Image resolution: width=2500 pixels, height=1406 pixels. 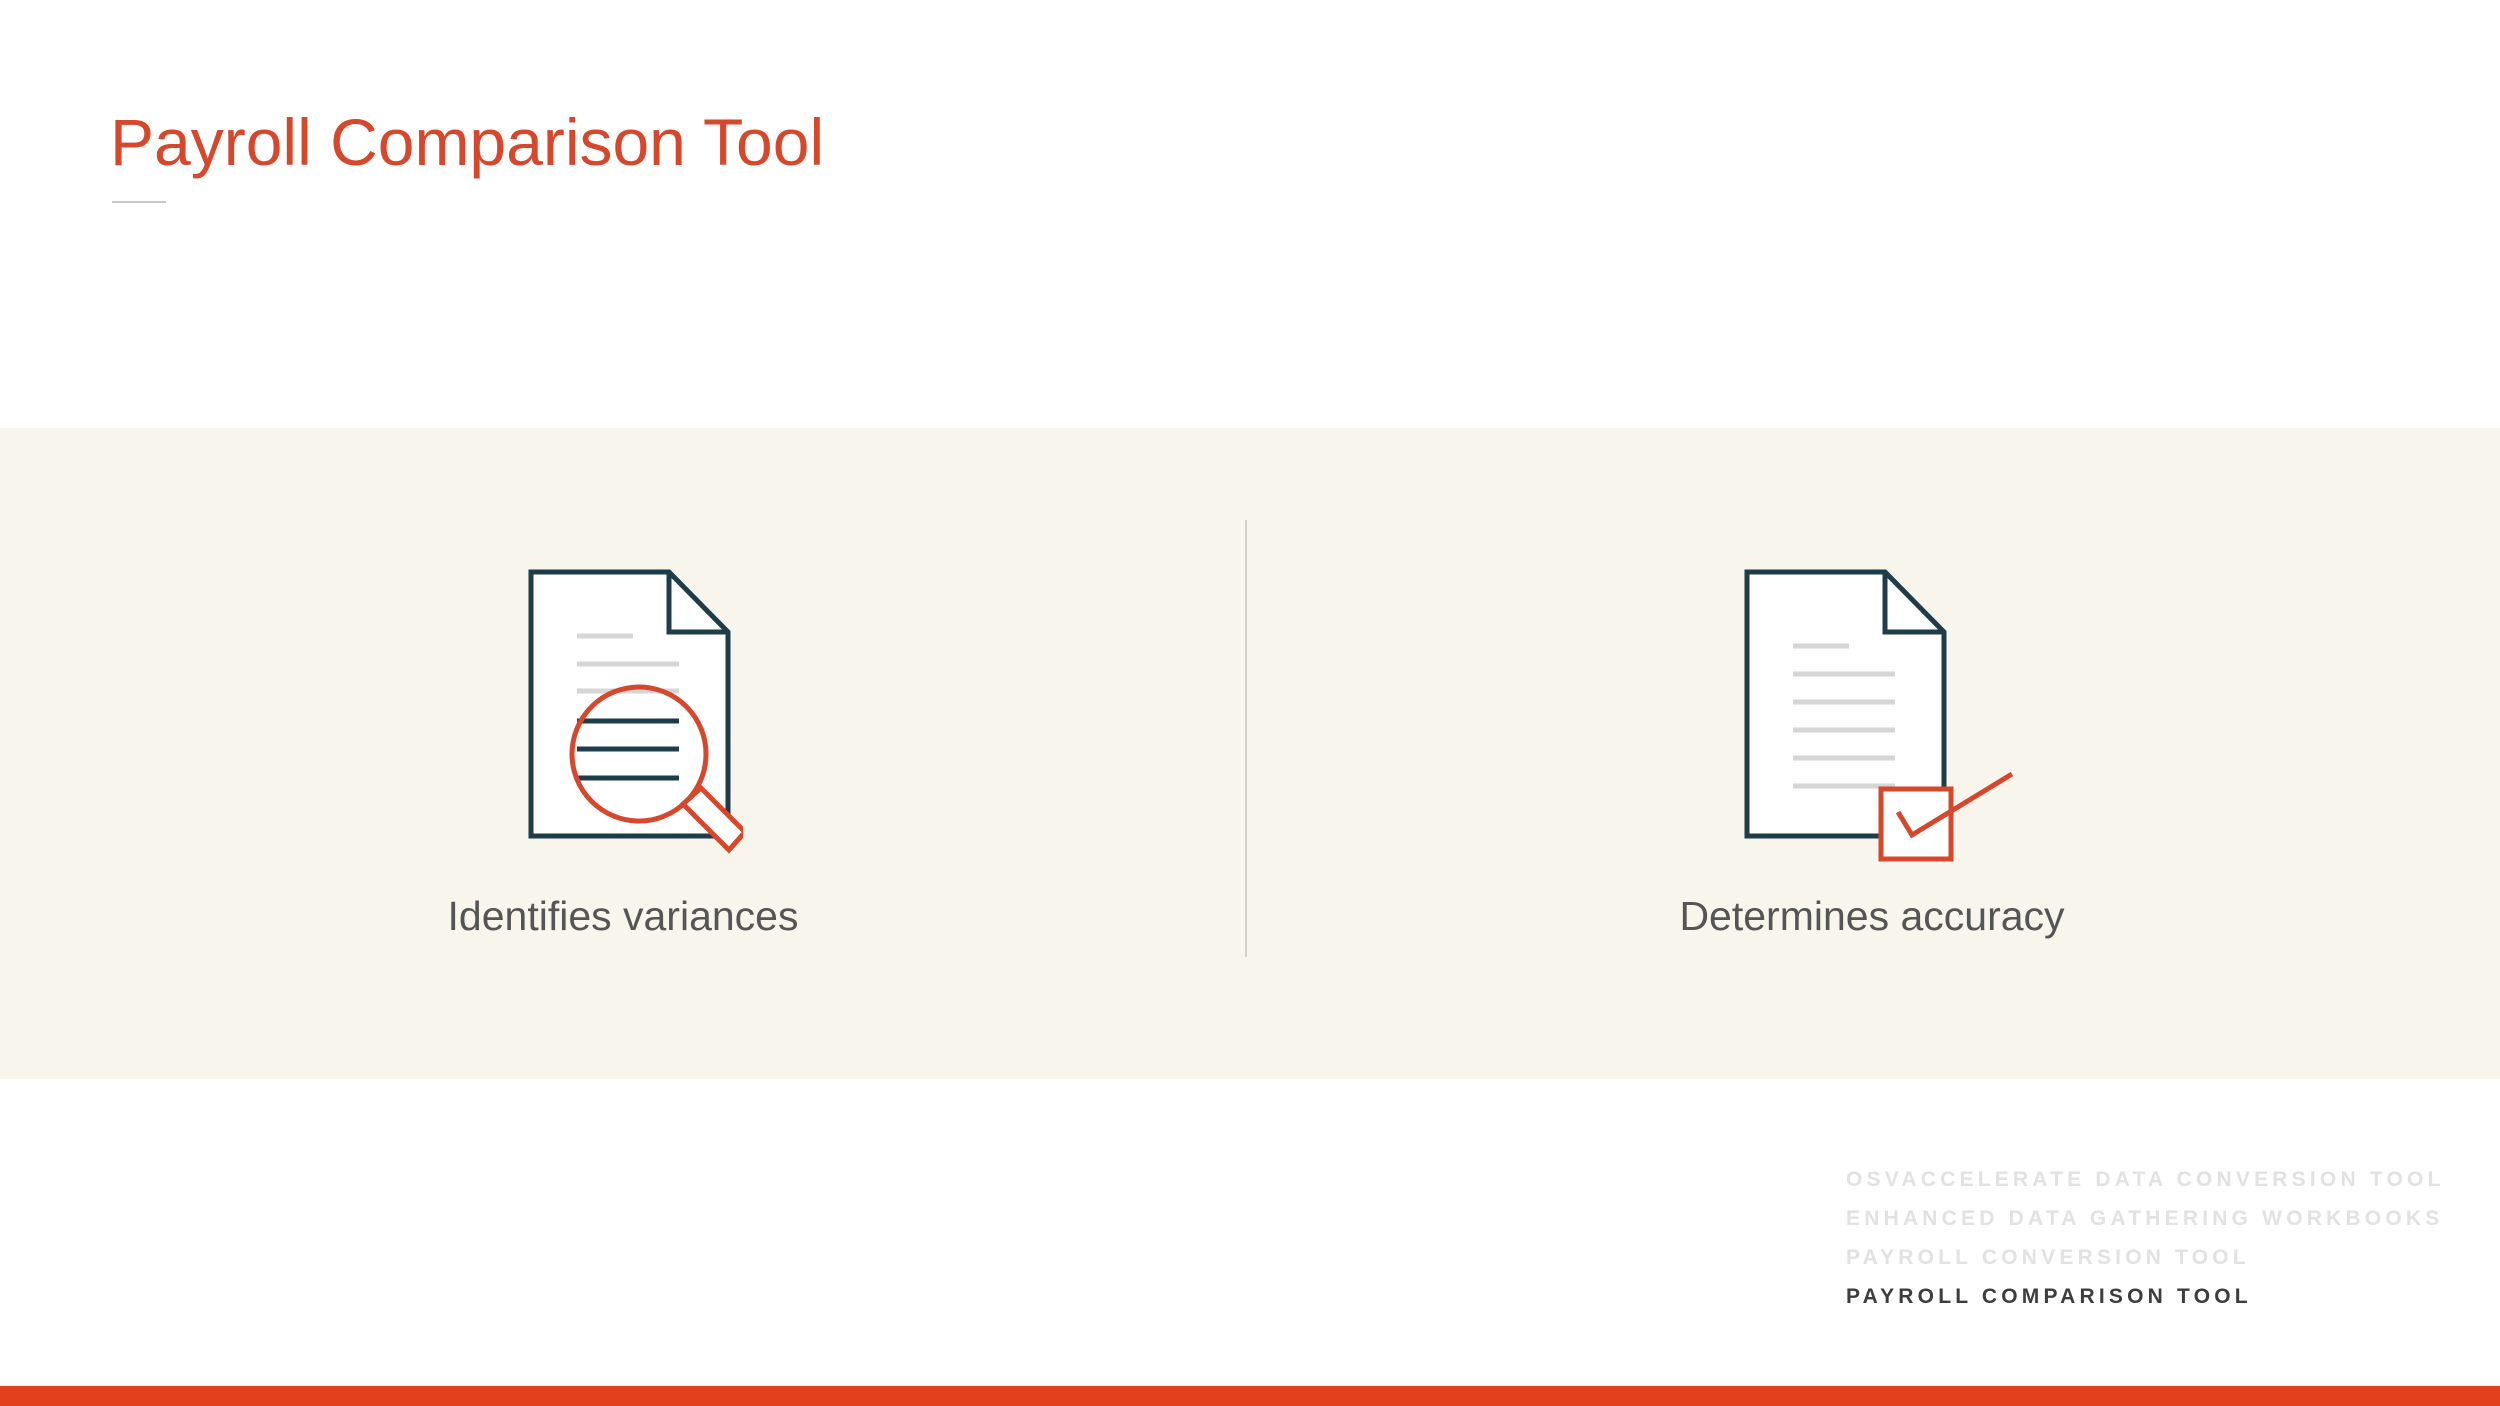 What do you see at coordinates (2145, 1296) in the screenshot?
I see `nav-item-payroll-comparison: PAYROLL COMPARISON TOOL` at bounding box center [2145, 1296].